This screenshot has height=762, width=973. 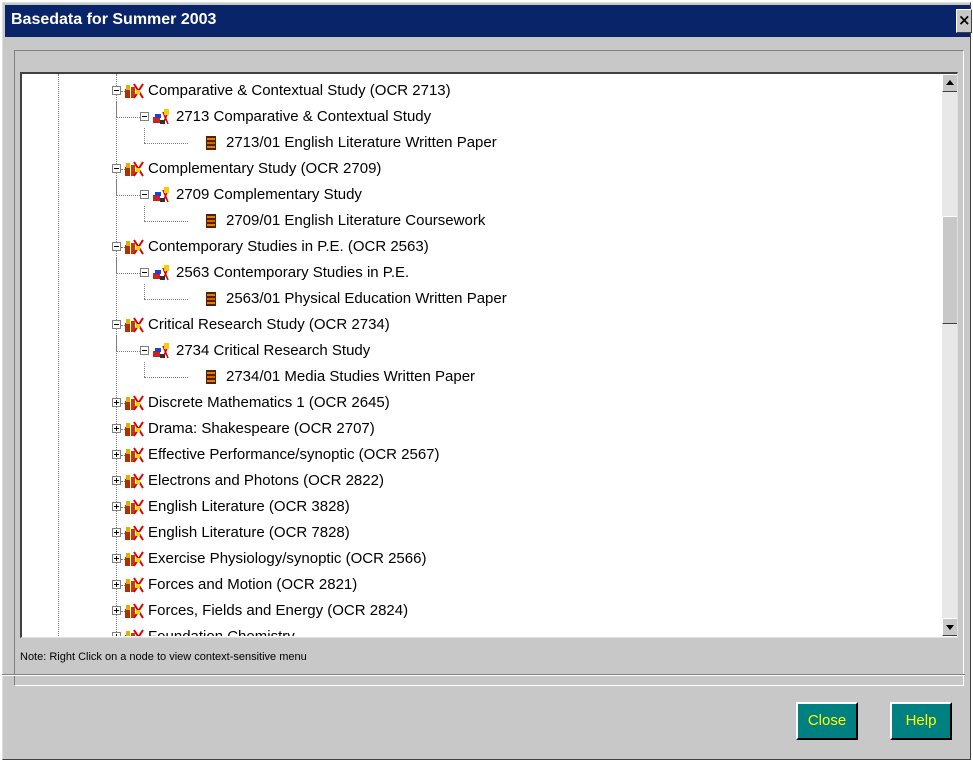 What do you see at coordinates (472, 116) in the screenshot?
I see `tree-node-level-1: 2713 Comparative & Contextual Study` at bounding box center [472, 116].